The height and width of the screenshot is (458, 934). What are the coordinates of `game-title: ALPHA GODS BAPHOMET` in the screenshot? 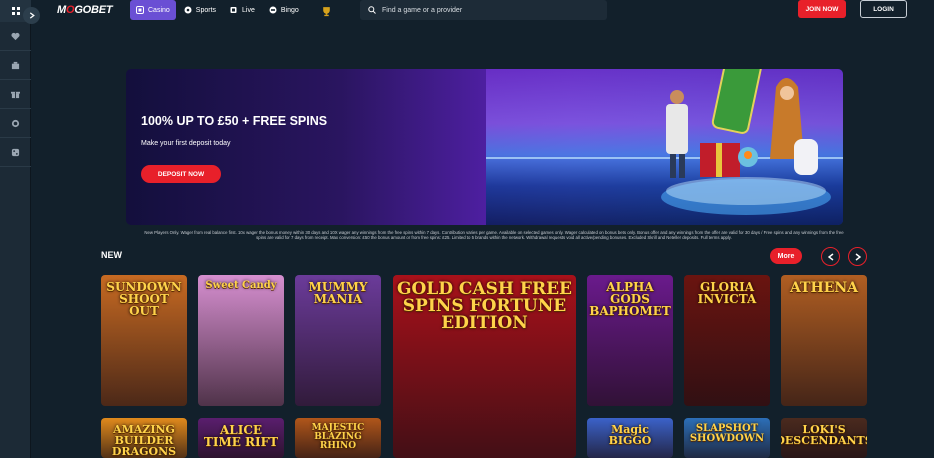 It's located at (630, 299).